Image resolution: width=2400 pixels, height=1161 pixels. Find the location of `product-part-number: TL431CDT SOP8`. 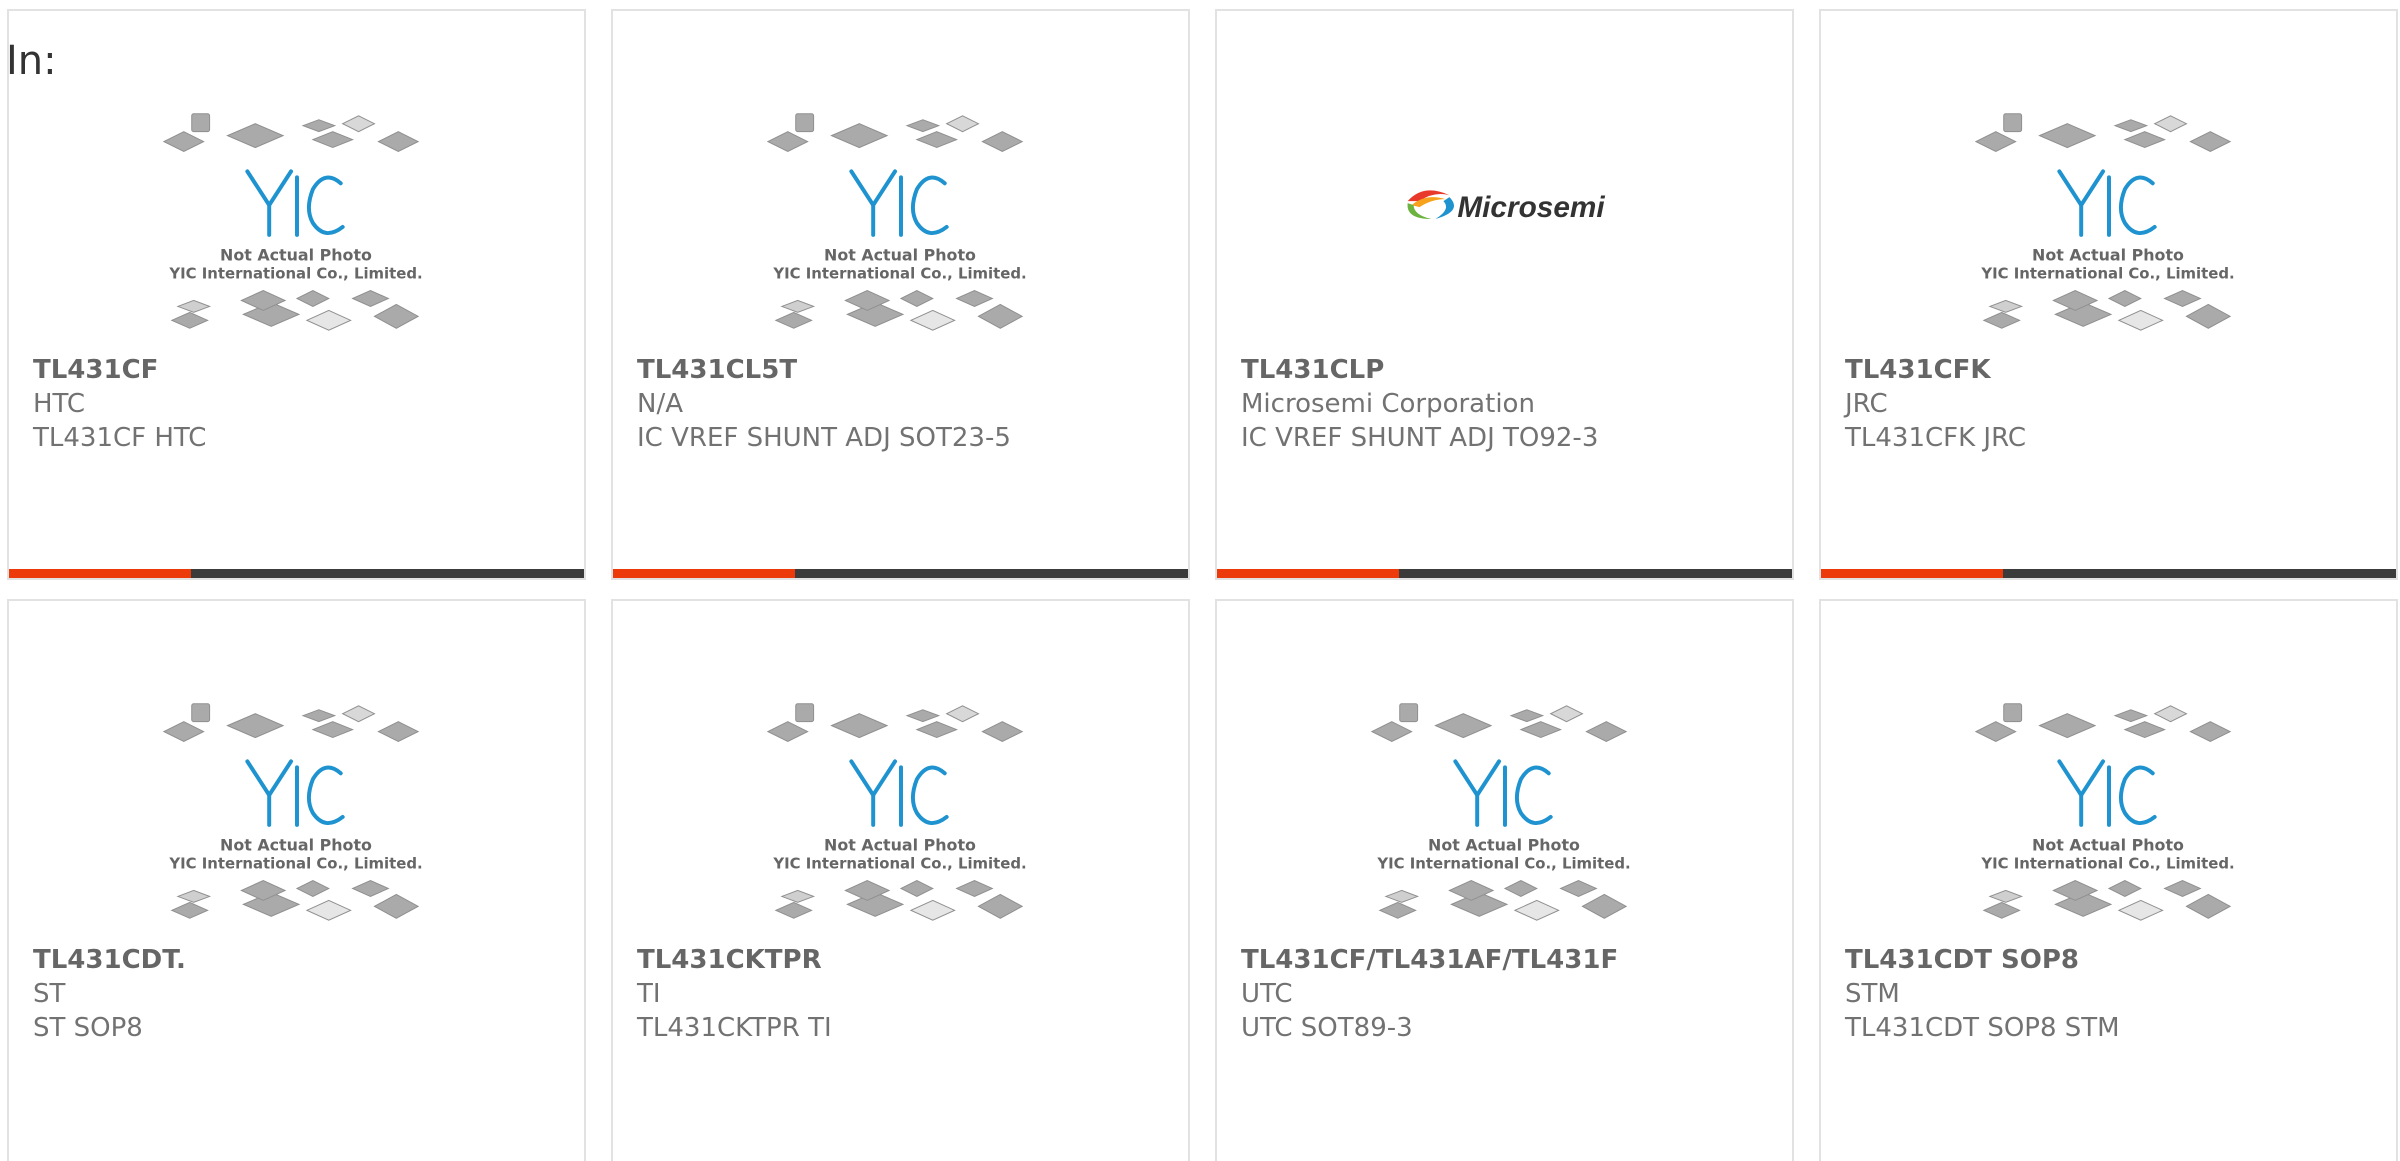

product-part-number: TL431CDT SOP8 is located at coordinates (2115, 960).